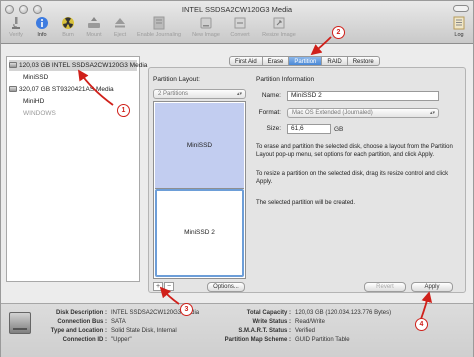 The height and width of the screenshot is (357, 474). What do you see at coordinates (338, 32) in the screenshot?
I see `annotation-badge-2: 2` at bounding box center [338, 32].